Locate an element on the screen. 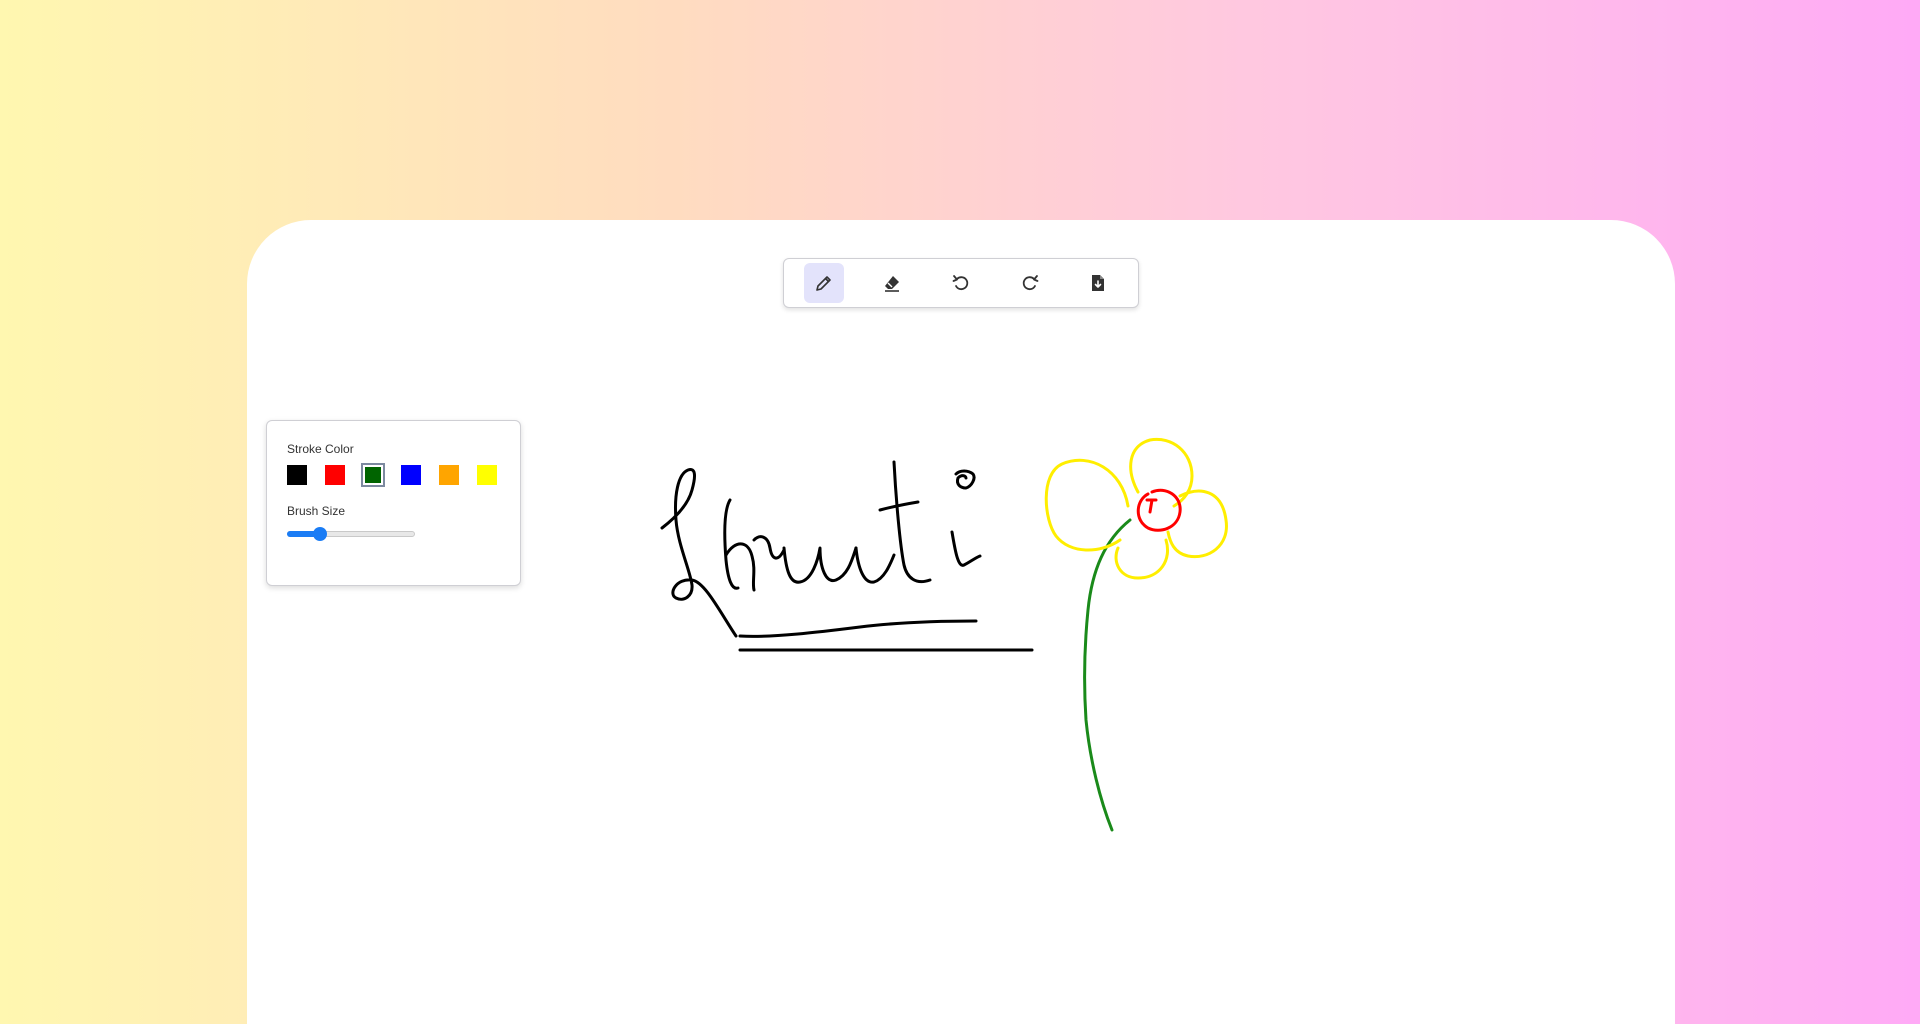  toolbar is located at coordinates (961, 283).